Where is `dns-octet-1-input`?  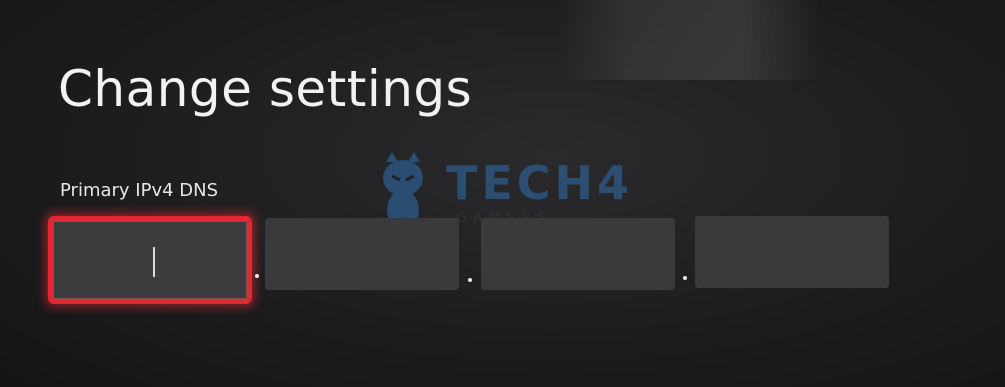
dns-octet-1-input is located at coordinates (150, 260).